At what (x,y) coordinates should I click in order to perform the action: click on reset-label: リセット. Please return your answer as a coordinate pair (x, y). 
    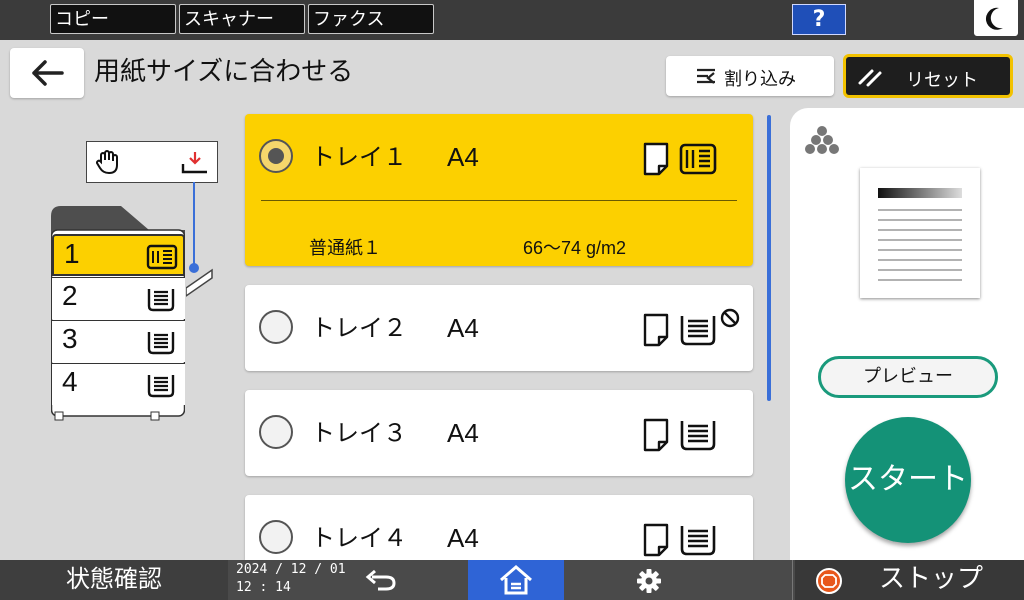
    Looking at the image, I should click on (942, 80).